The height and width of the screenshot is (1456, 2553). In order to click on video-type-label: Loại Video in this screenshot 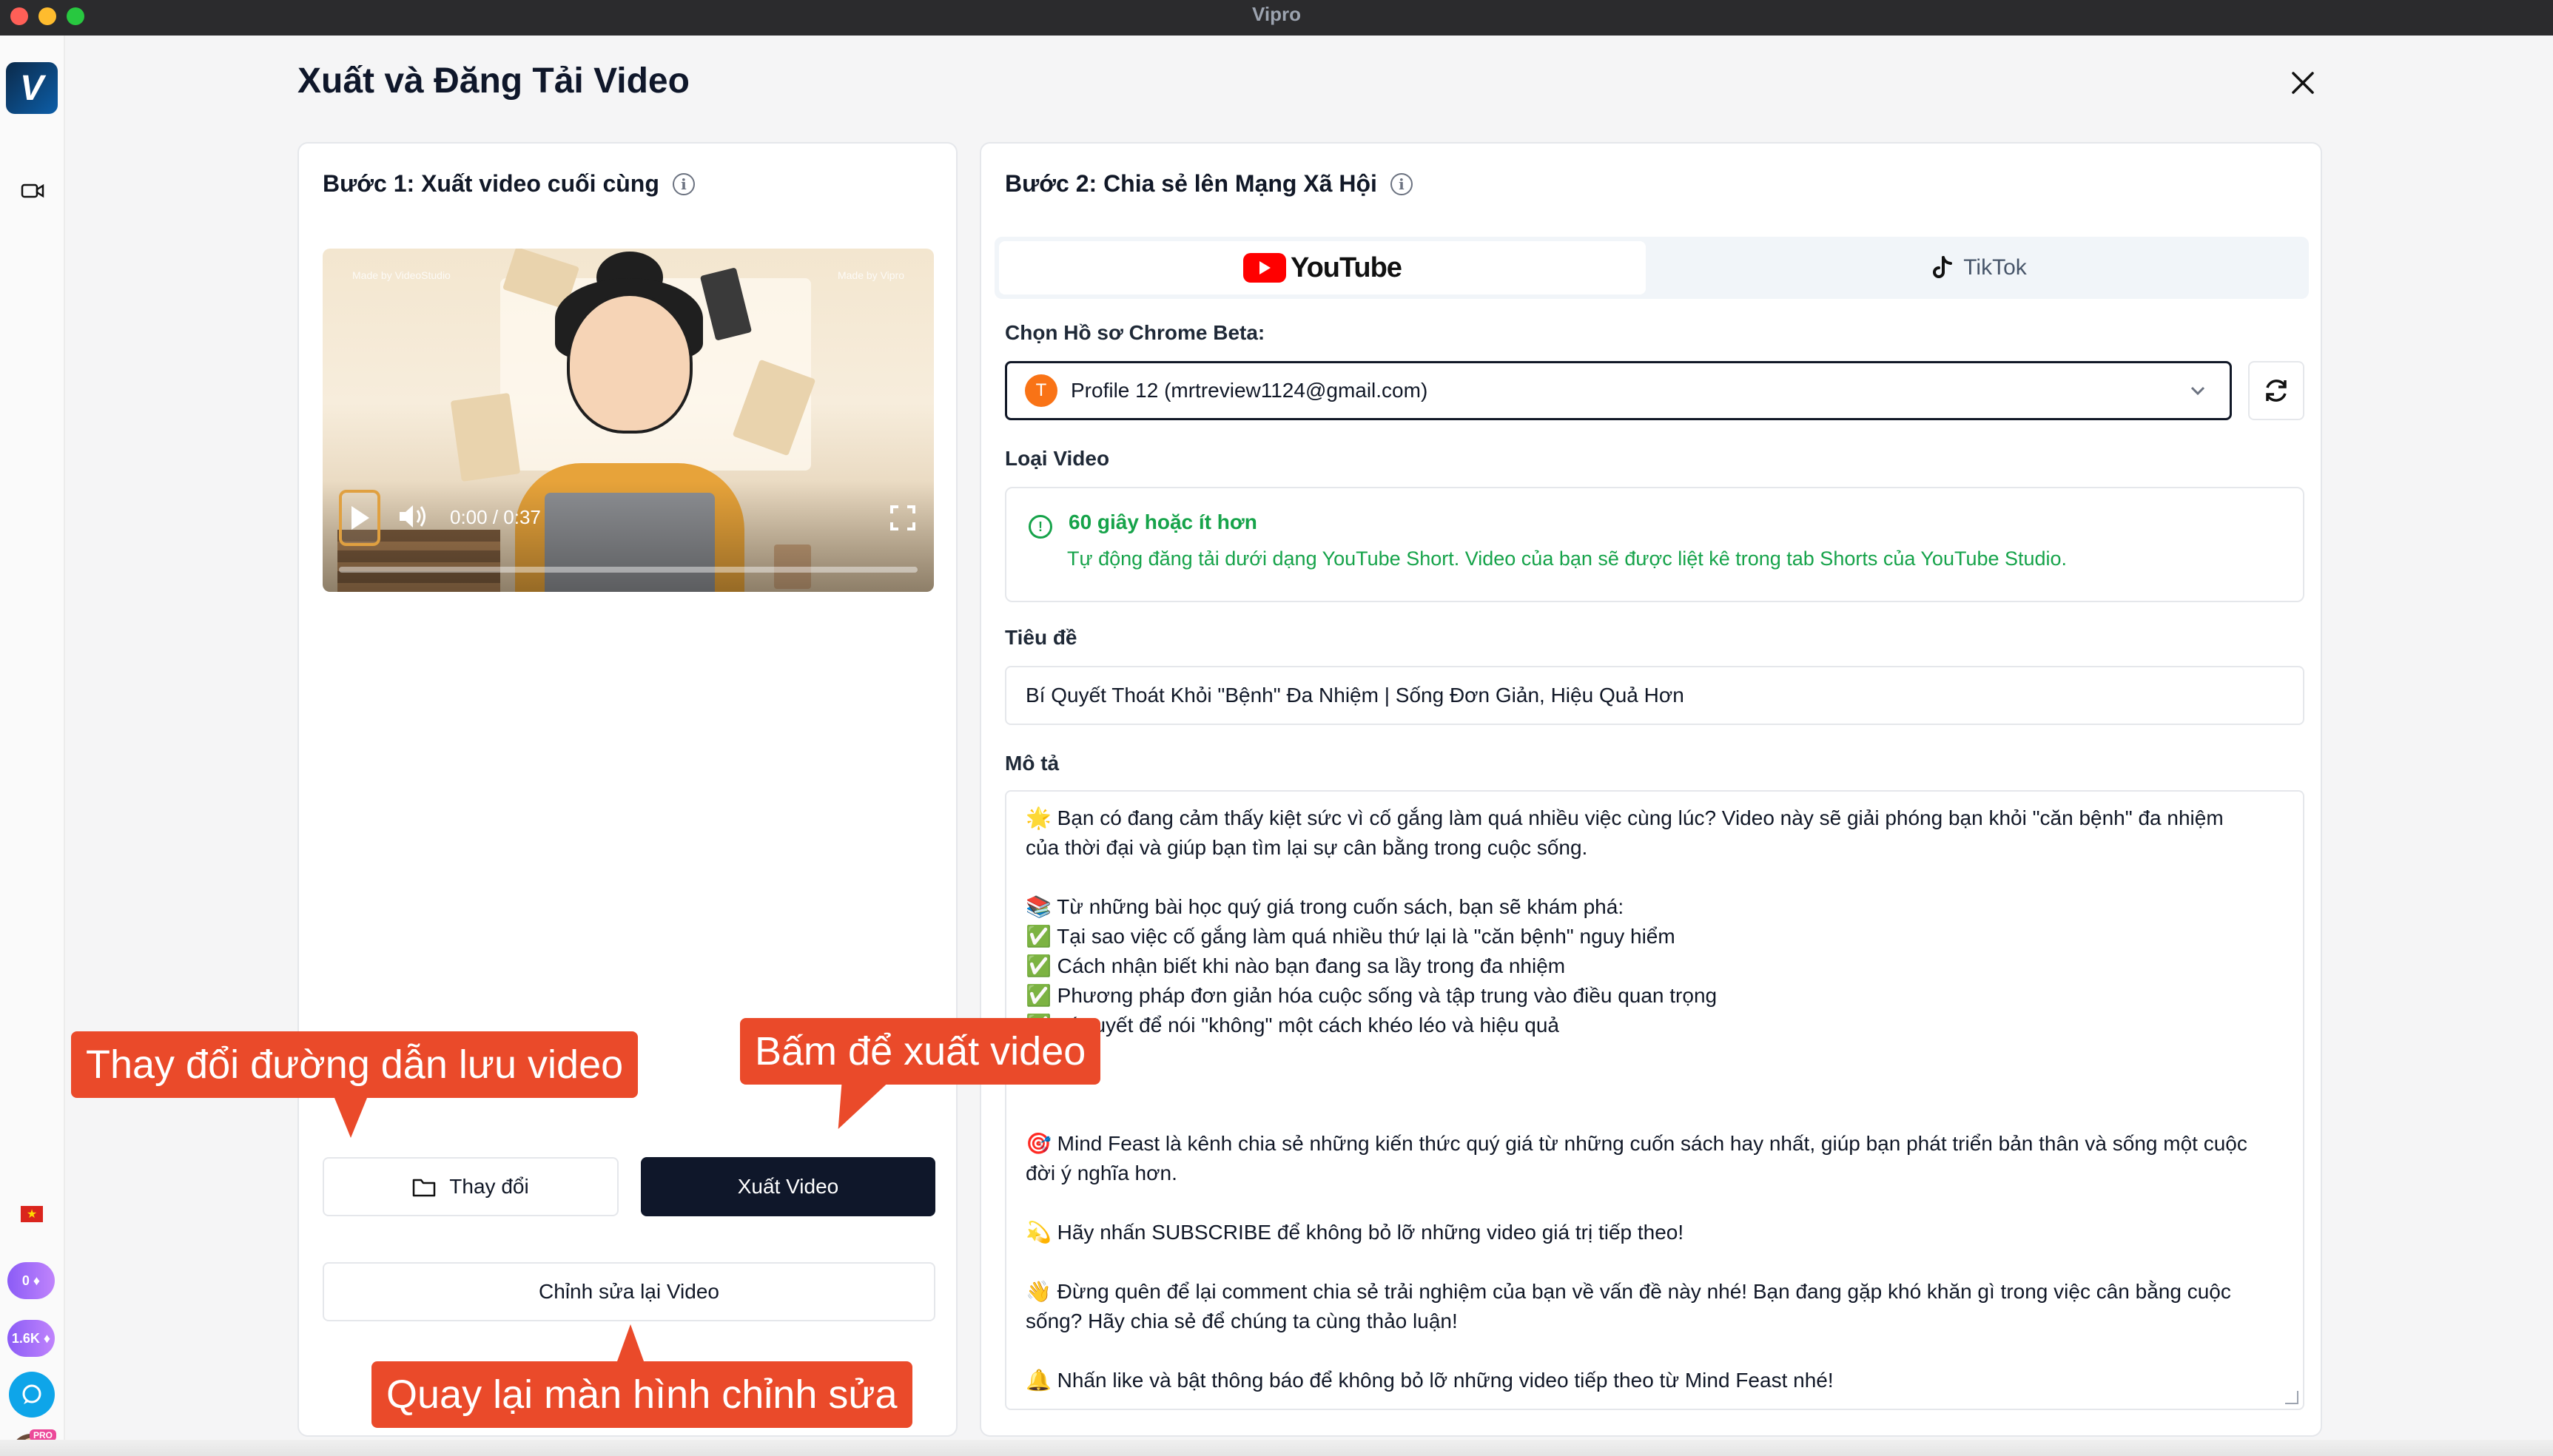, I will do `click(1057, 459)`.